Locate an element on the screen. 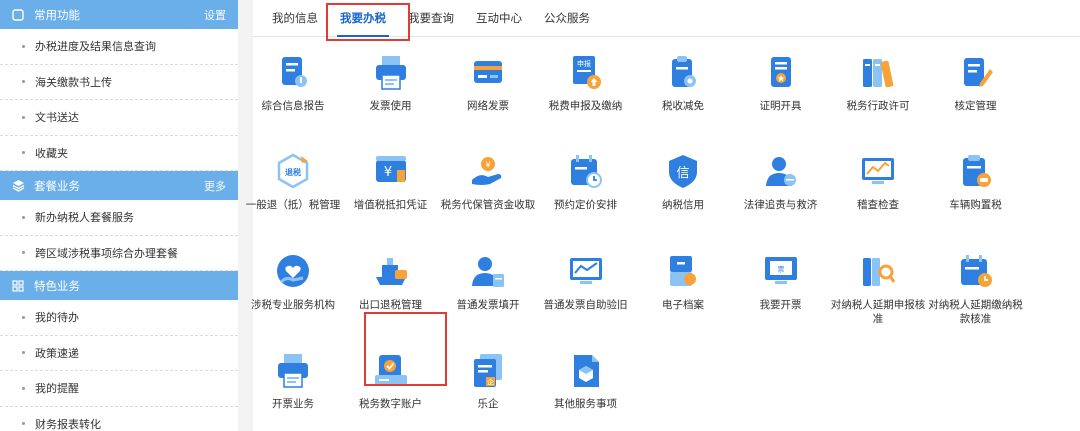 The width and height of the screenshot is (1080, 431). service-tile-label: 其他服务事项 is located at coordinates (585, 404).